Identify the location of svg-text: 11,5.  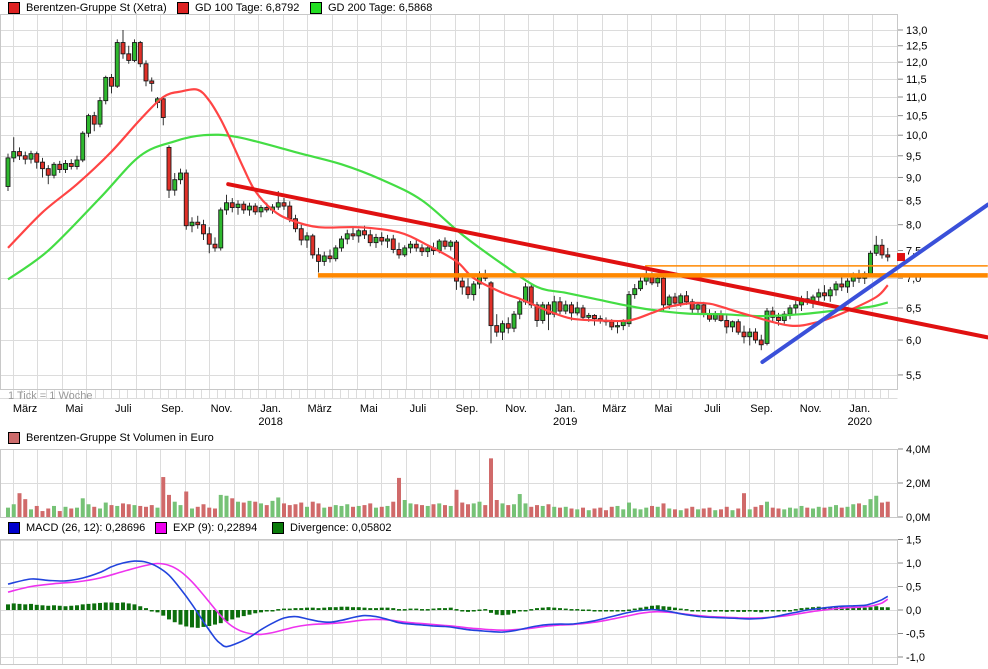
(916, 80).